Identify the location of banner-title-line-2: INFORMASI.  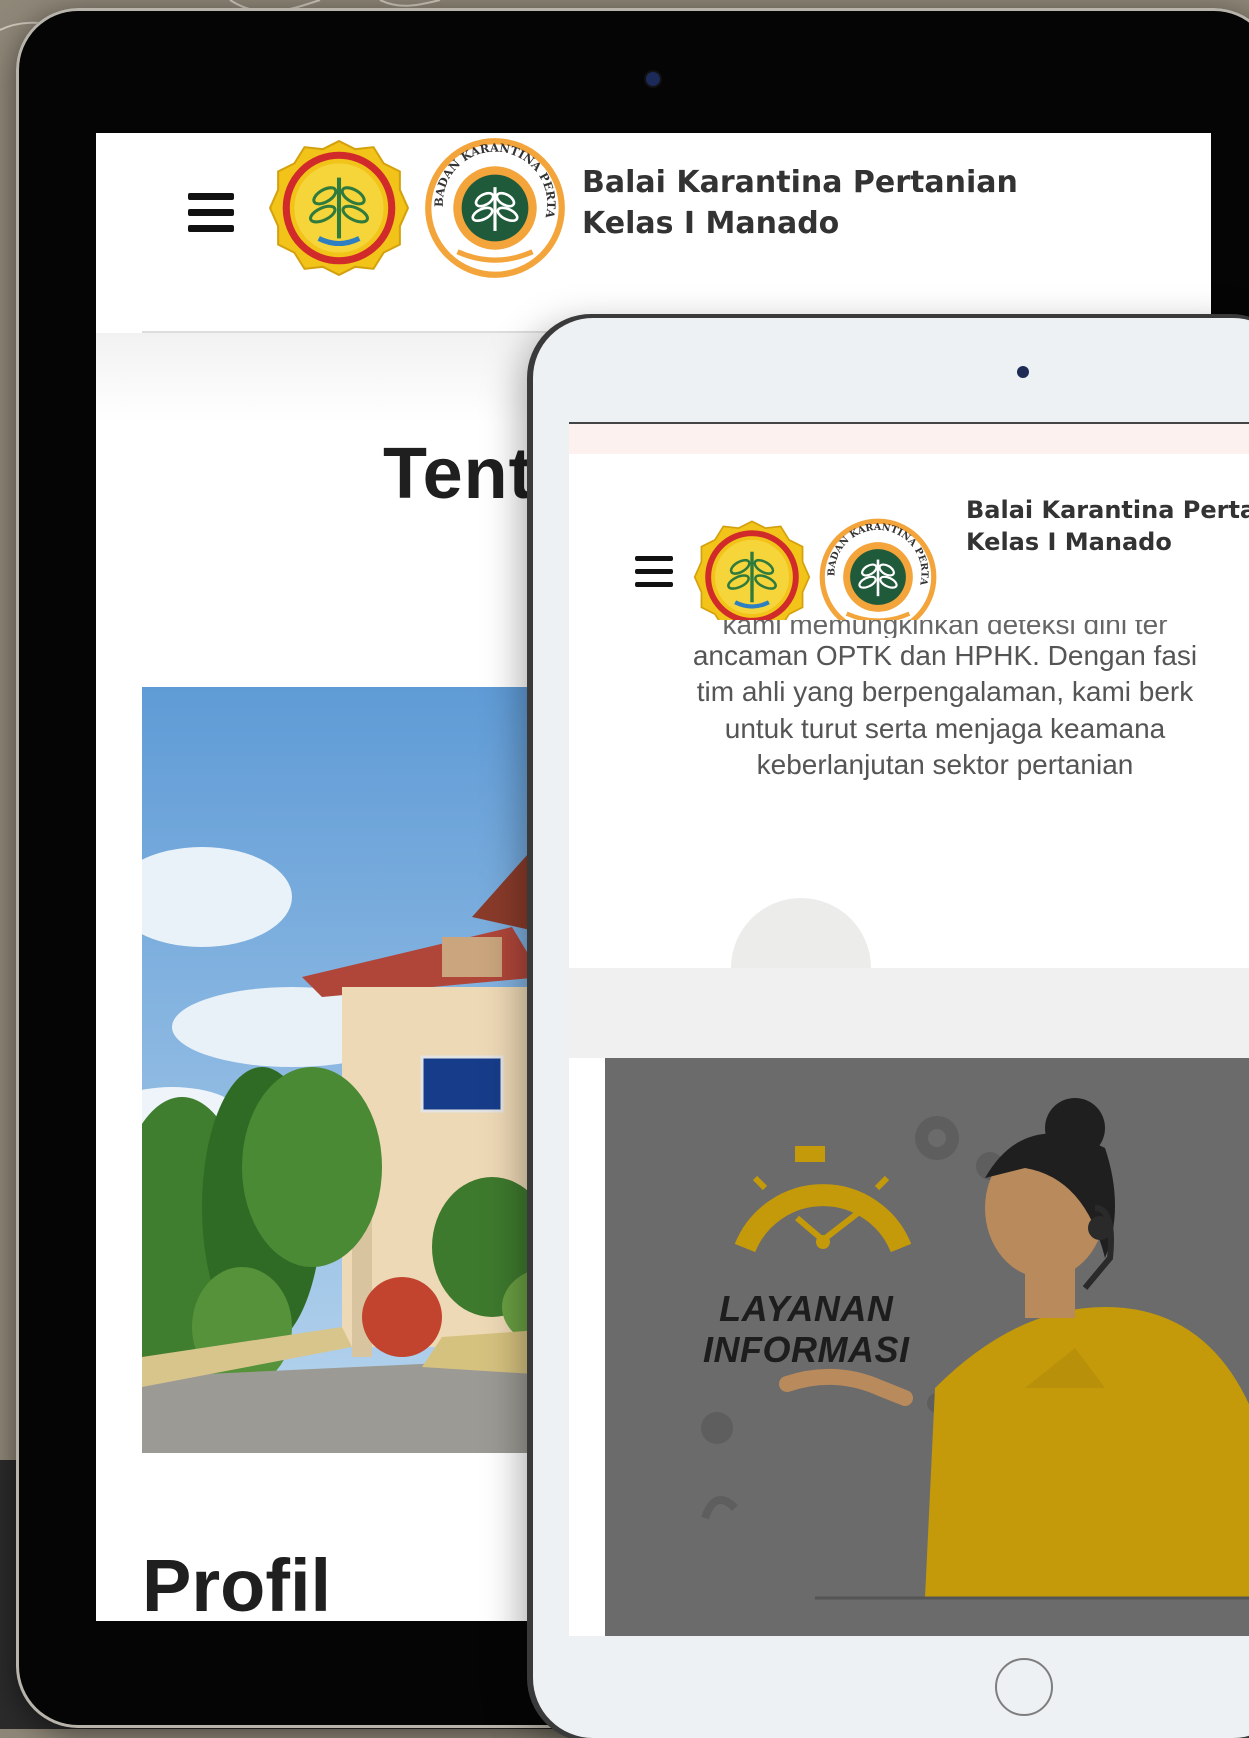
(806, 1350).